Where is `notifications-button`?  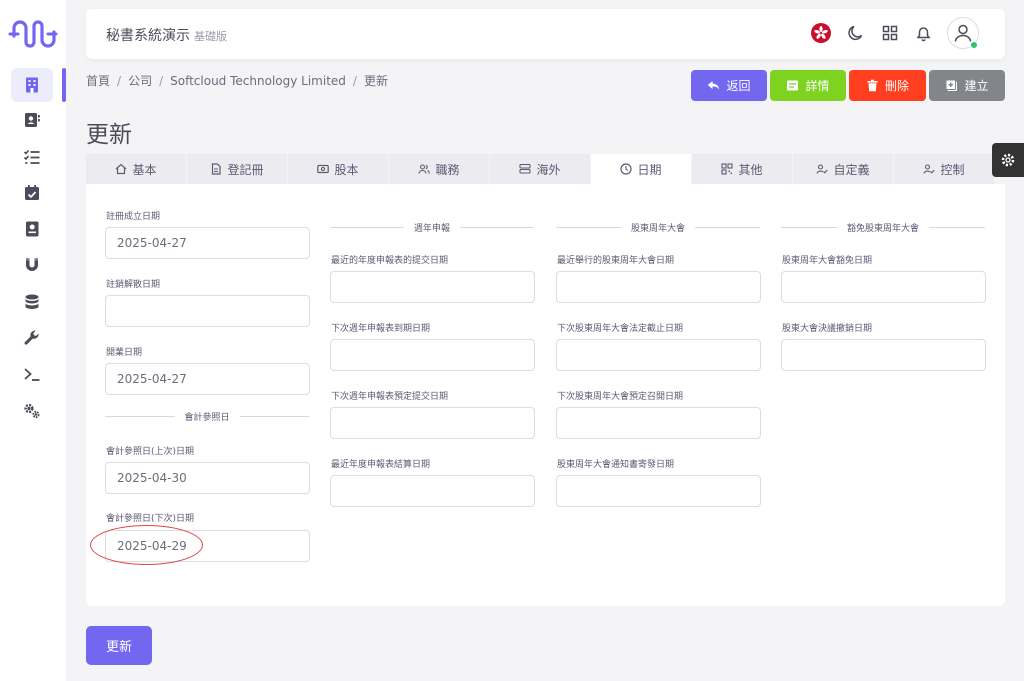 notifications-button is located at coordinates (923, 33).